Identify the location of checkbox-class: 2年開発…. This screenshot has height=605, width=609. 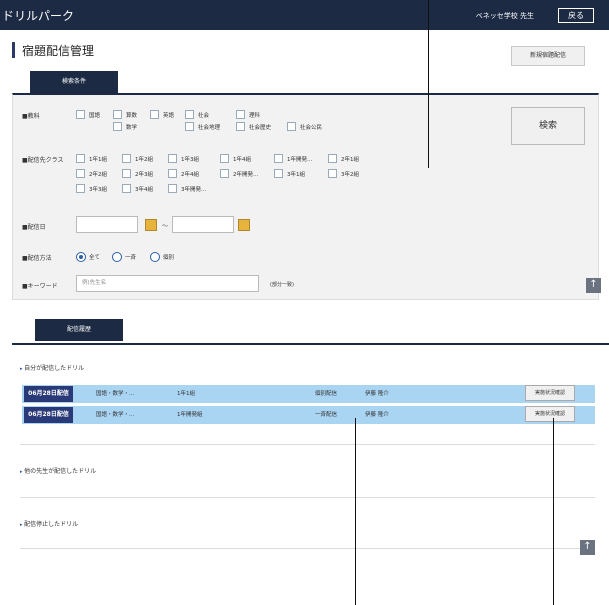
(239, 173).